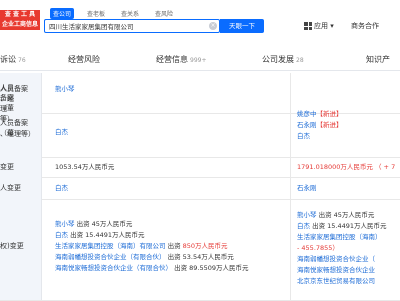  I want to click on nav-label: 诉讼, so click(8, 59).